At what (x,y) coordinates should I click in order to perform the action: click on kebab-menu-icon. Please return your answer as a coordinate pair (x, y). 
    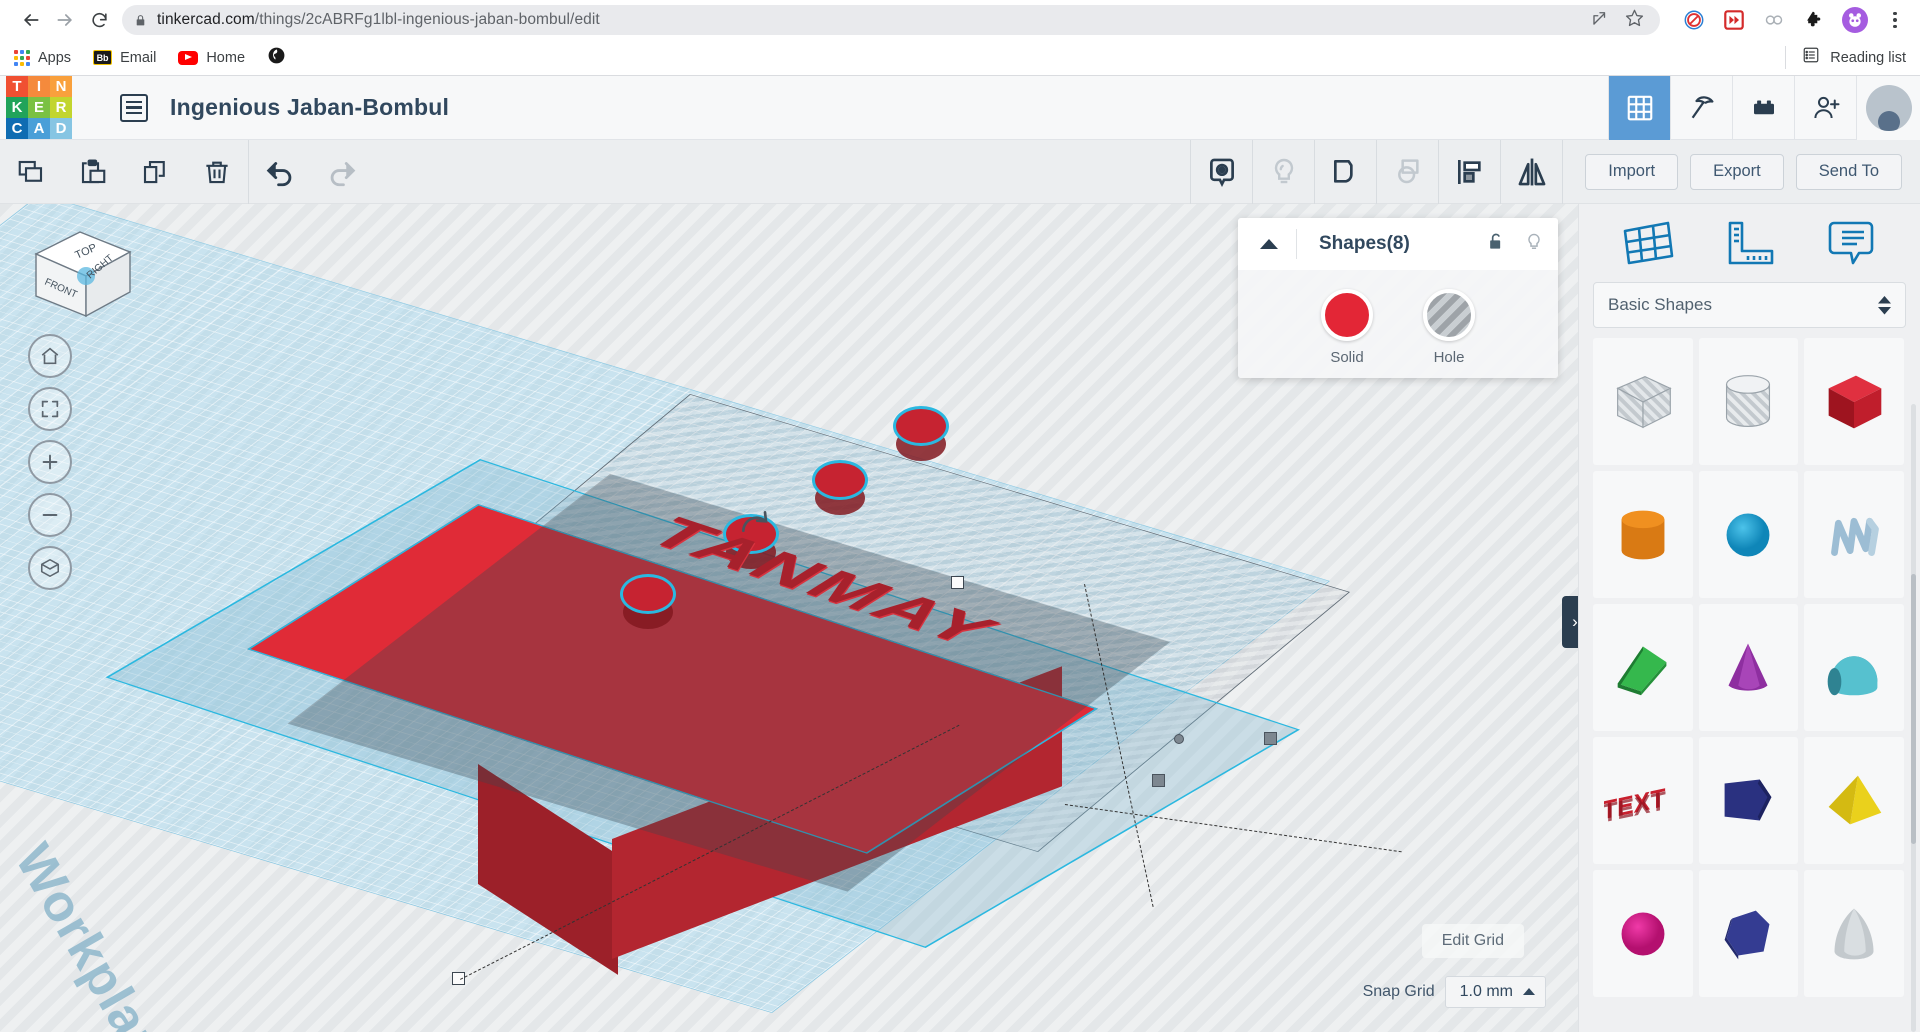
    Looking at the image, I should click on (1895, 20).